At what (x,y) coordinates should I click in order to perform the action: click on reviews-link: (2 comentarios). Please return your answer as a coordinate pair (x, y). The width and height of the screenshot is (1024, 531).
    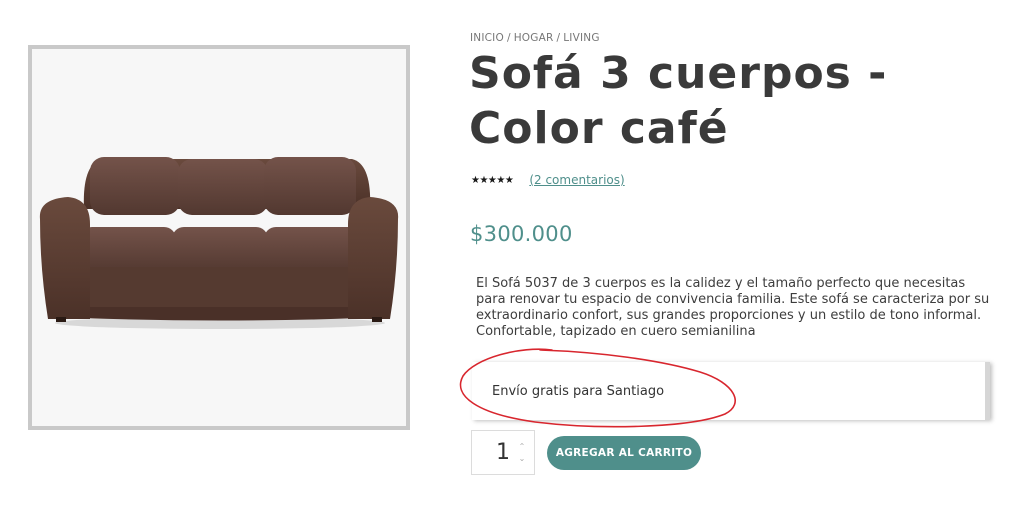
    Looking at the image, I should click on (576, 180).